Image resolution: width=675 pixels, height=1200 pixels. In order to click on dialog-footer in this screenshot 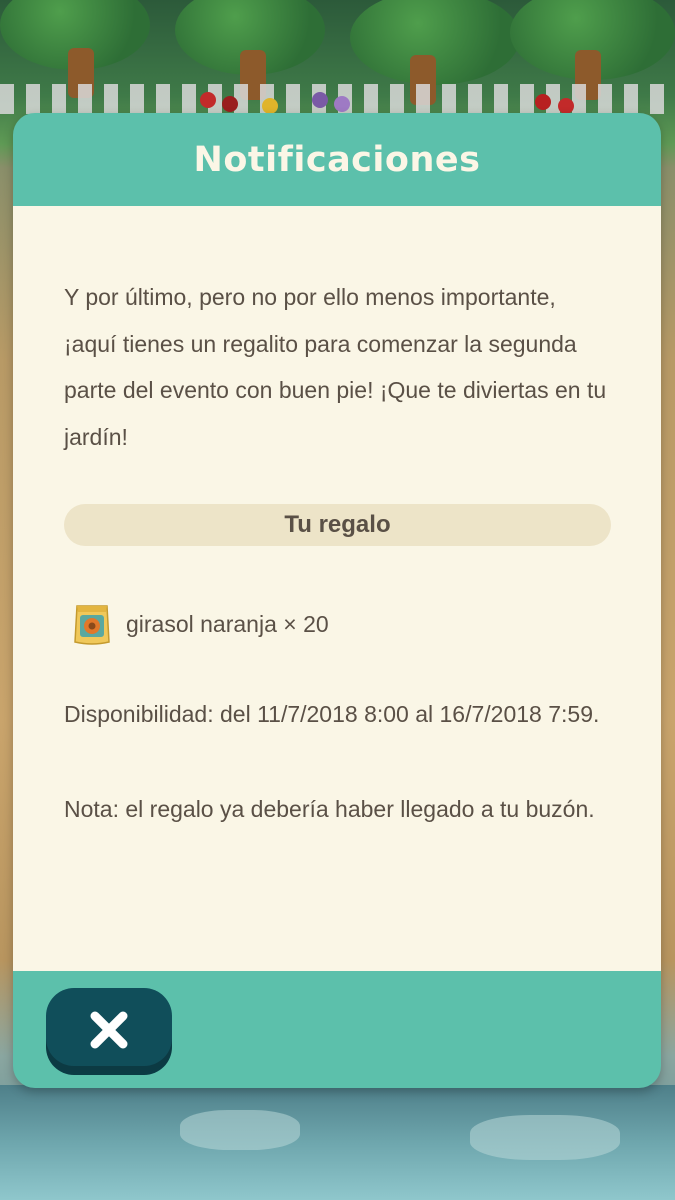, I will do `click(337, 1029)`.